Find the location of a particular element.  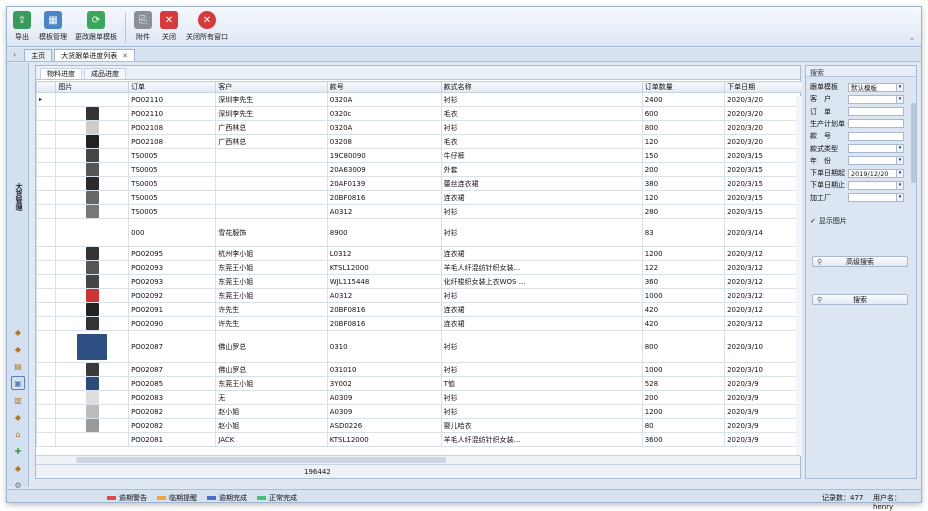

collapse-ribbon-icon: ⌃ is located at coordinates (912, 41).